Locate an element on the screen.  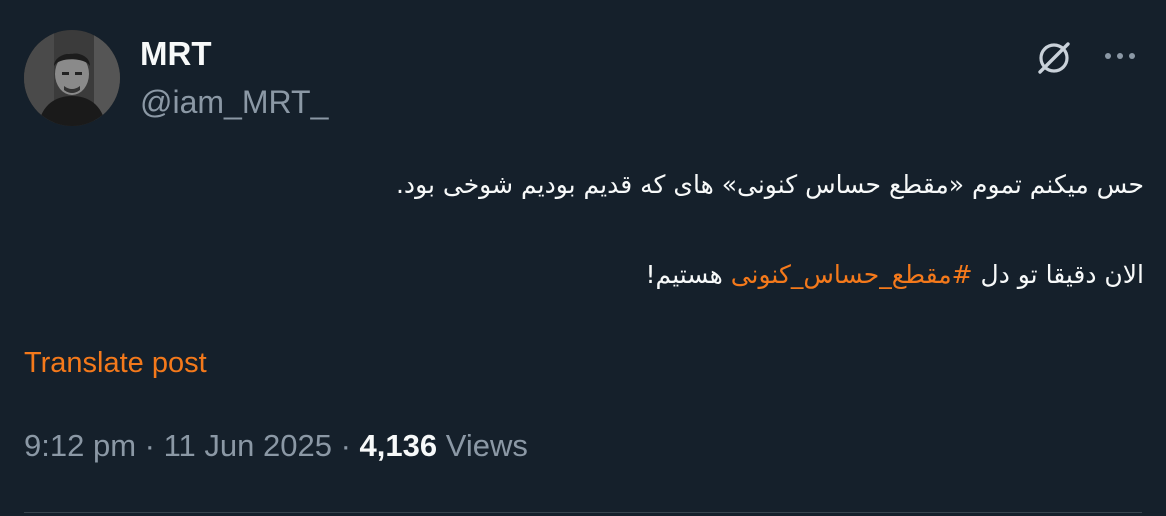
views-count: 4,136 is located at coordinates (399, 445).